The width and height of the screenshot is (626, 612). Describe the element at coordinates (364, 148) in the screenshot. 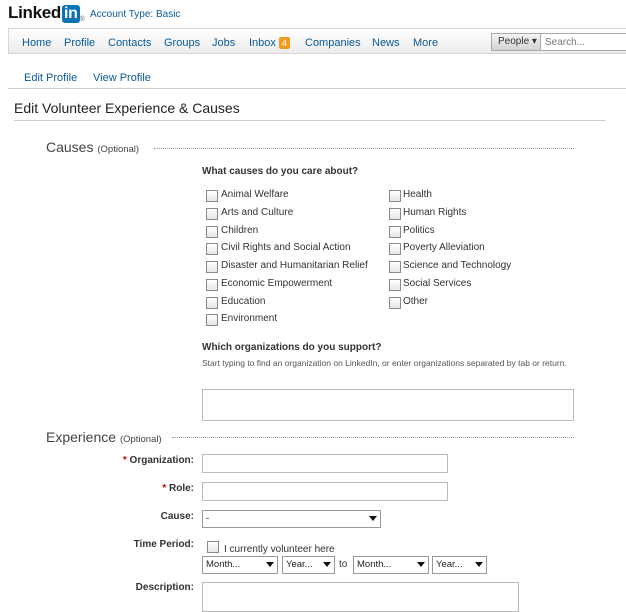

I see `causes-divider` at that location.